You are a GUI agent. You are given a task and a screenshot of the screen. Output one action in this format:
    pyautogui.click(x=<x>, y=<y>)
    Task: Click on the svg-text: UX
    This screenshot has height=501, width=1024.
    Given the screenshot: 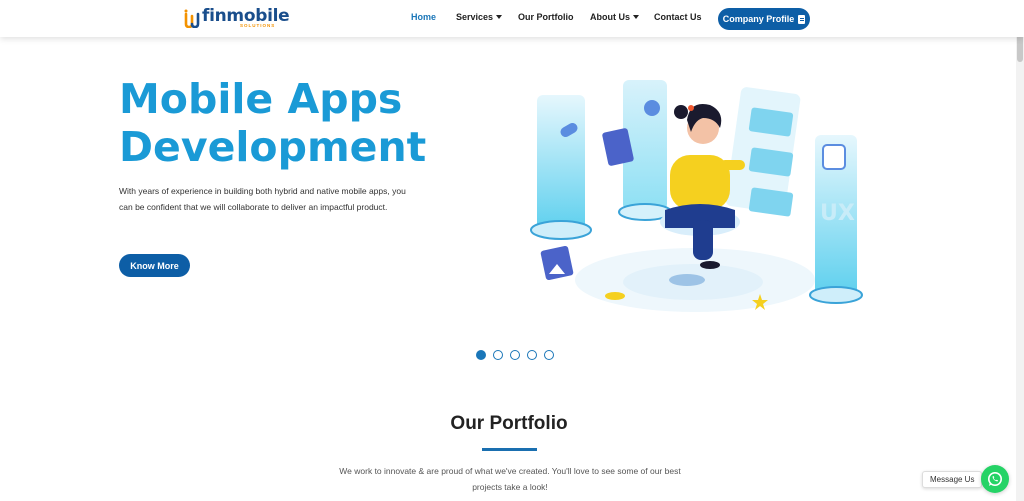 What is the action you would take?
    pyautogui.click(x=837, y=213)
    